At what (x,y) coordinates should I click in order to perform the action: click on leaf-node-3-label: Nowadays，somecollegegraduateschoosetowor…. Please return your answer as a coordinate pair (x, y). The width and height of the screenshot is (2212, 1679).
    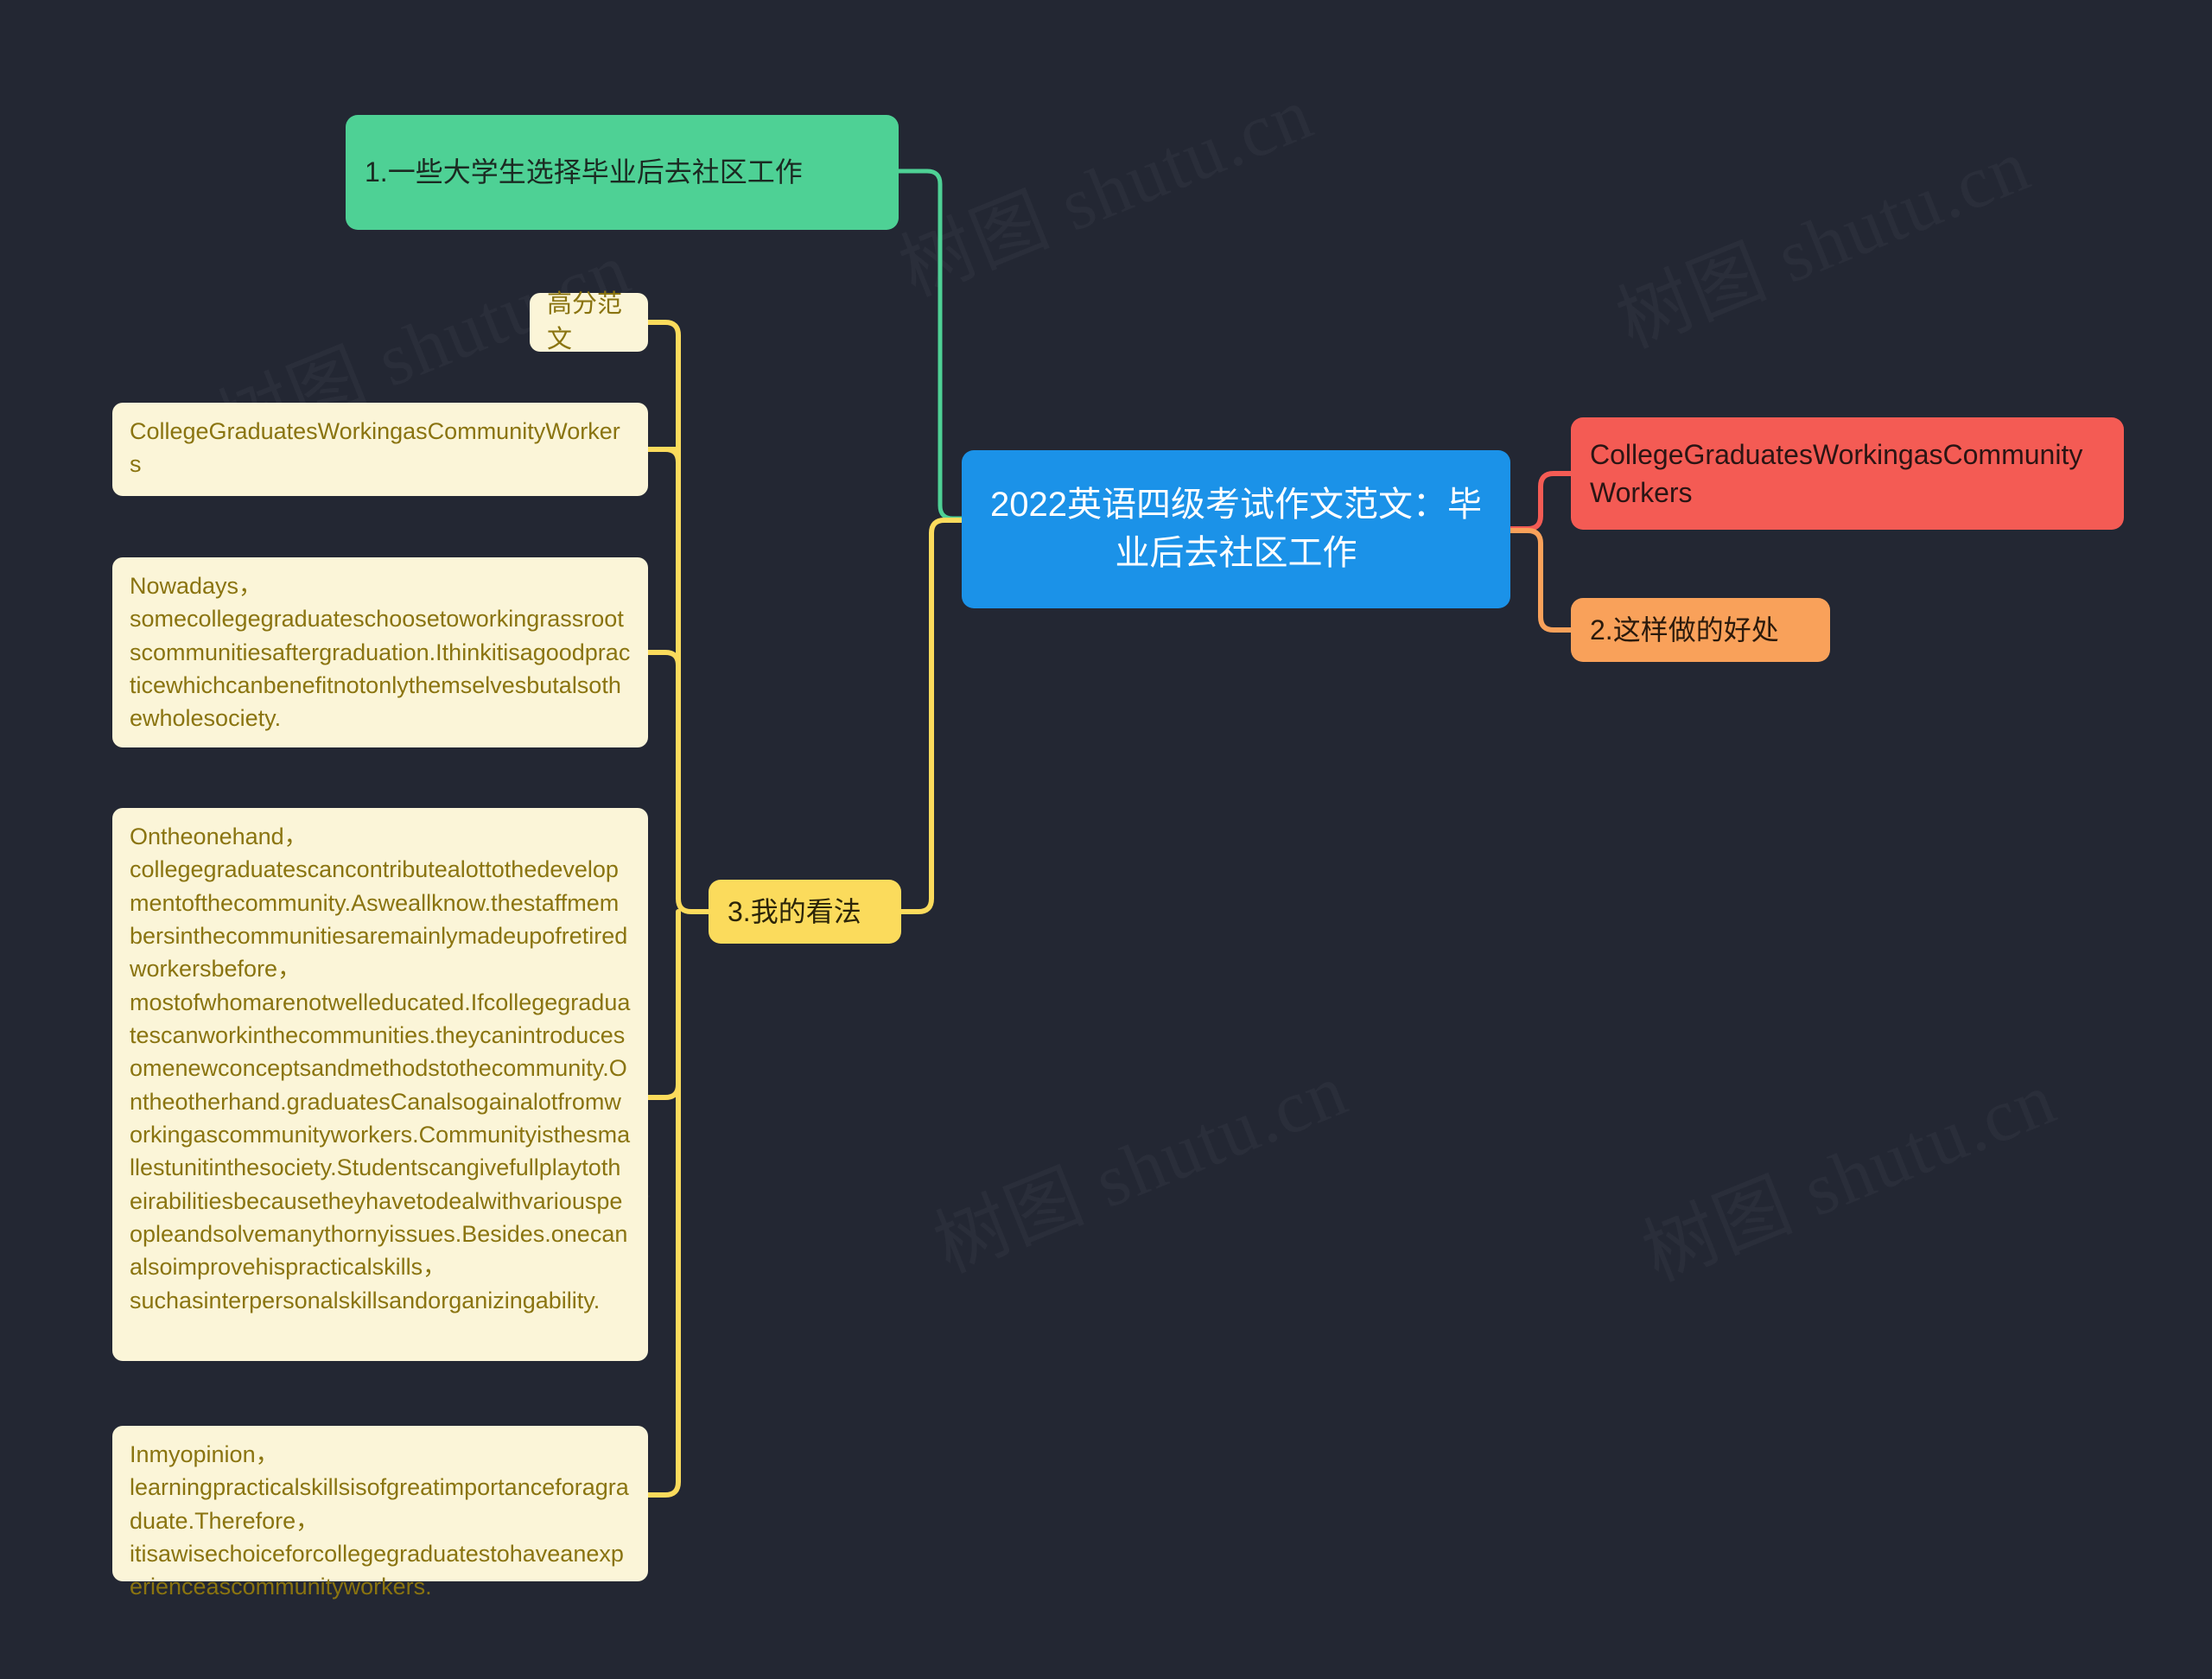
    Looking at the image, I should click on (380, 652).